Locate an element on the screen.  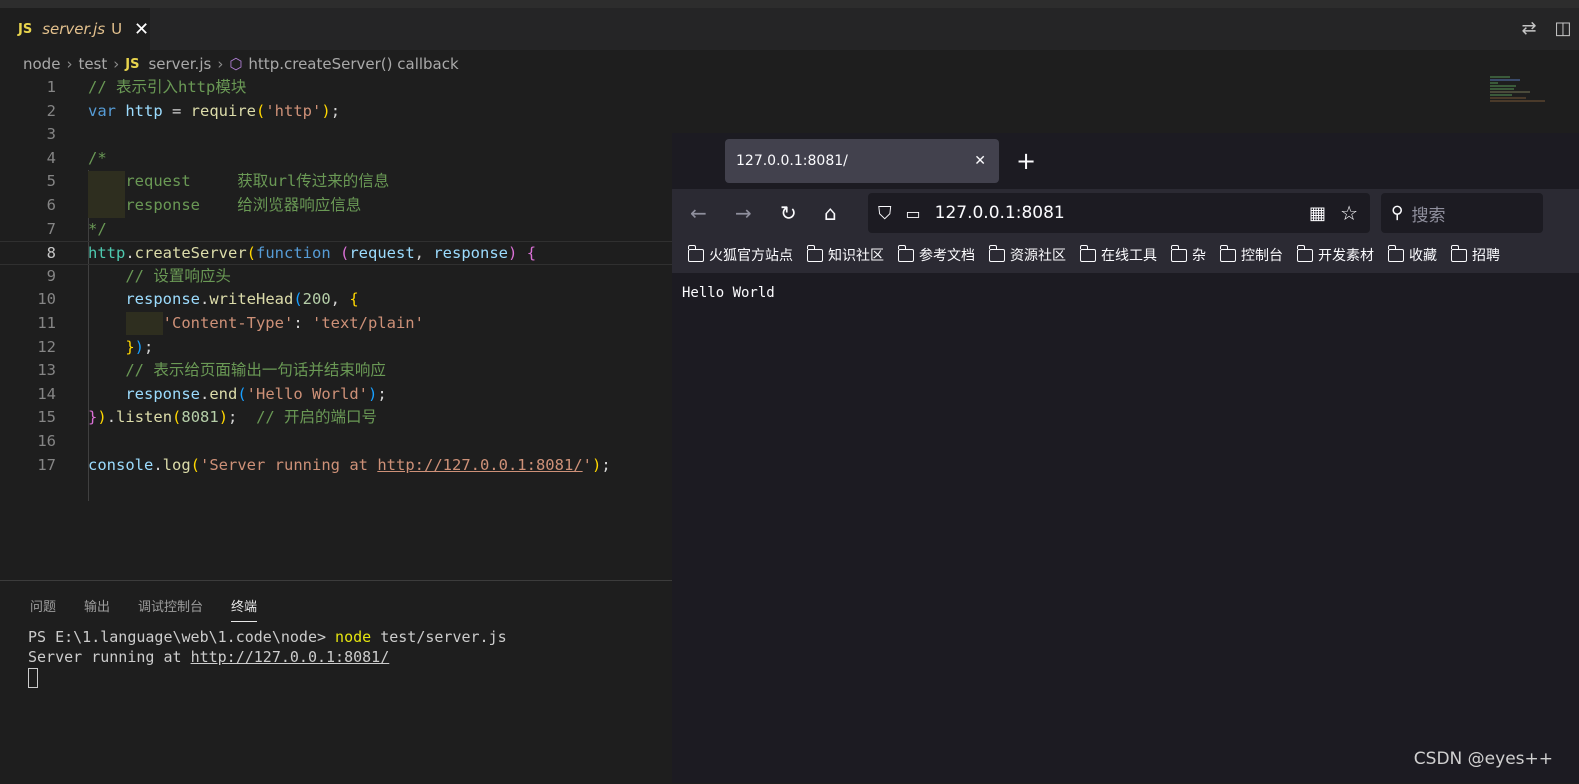
browser-tab-title: 127.0.0.1:8081/ is located at coordinates (792, 161).